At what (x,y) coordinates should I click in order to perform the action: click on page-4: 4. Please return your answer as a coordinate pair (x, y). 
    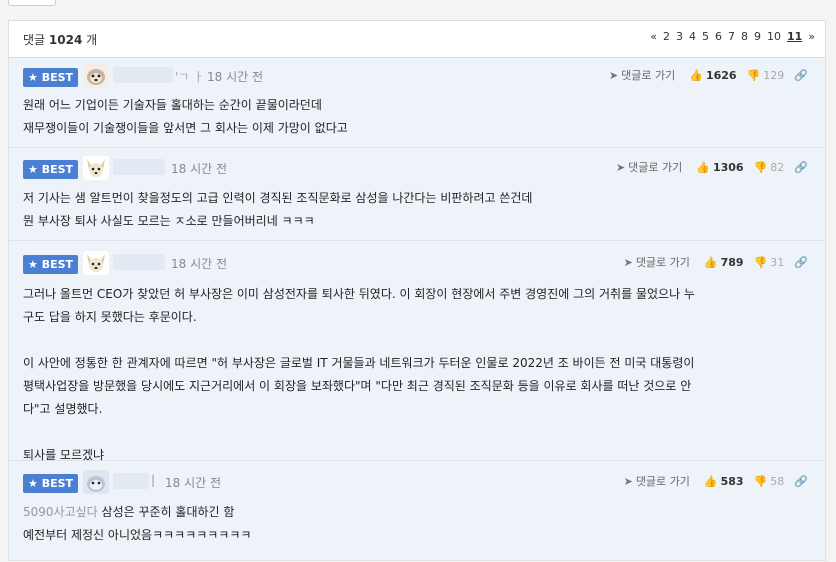
    Looking at the image, I should click on (692, 36).